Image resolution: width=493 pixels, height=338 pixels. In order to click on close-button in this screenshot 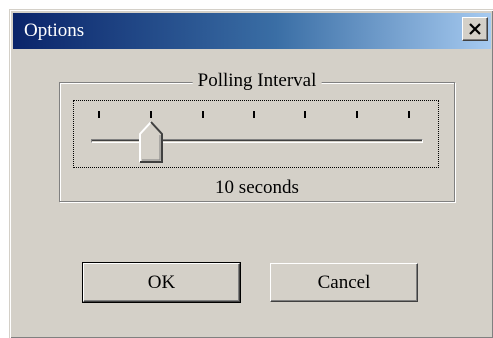, I will do `click(475, 29)`.